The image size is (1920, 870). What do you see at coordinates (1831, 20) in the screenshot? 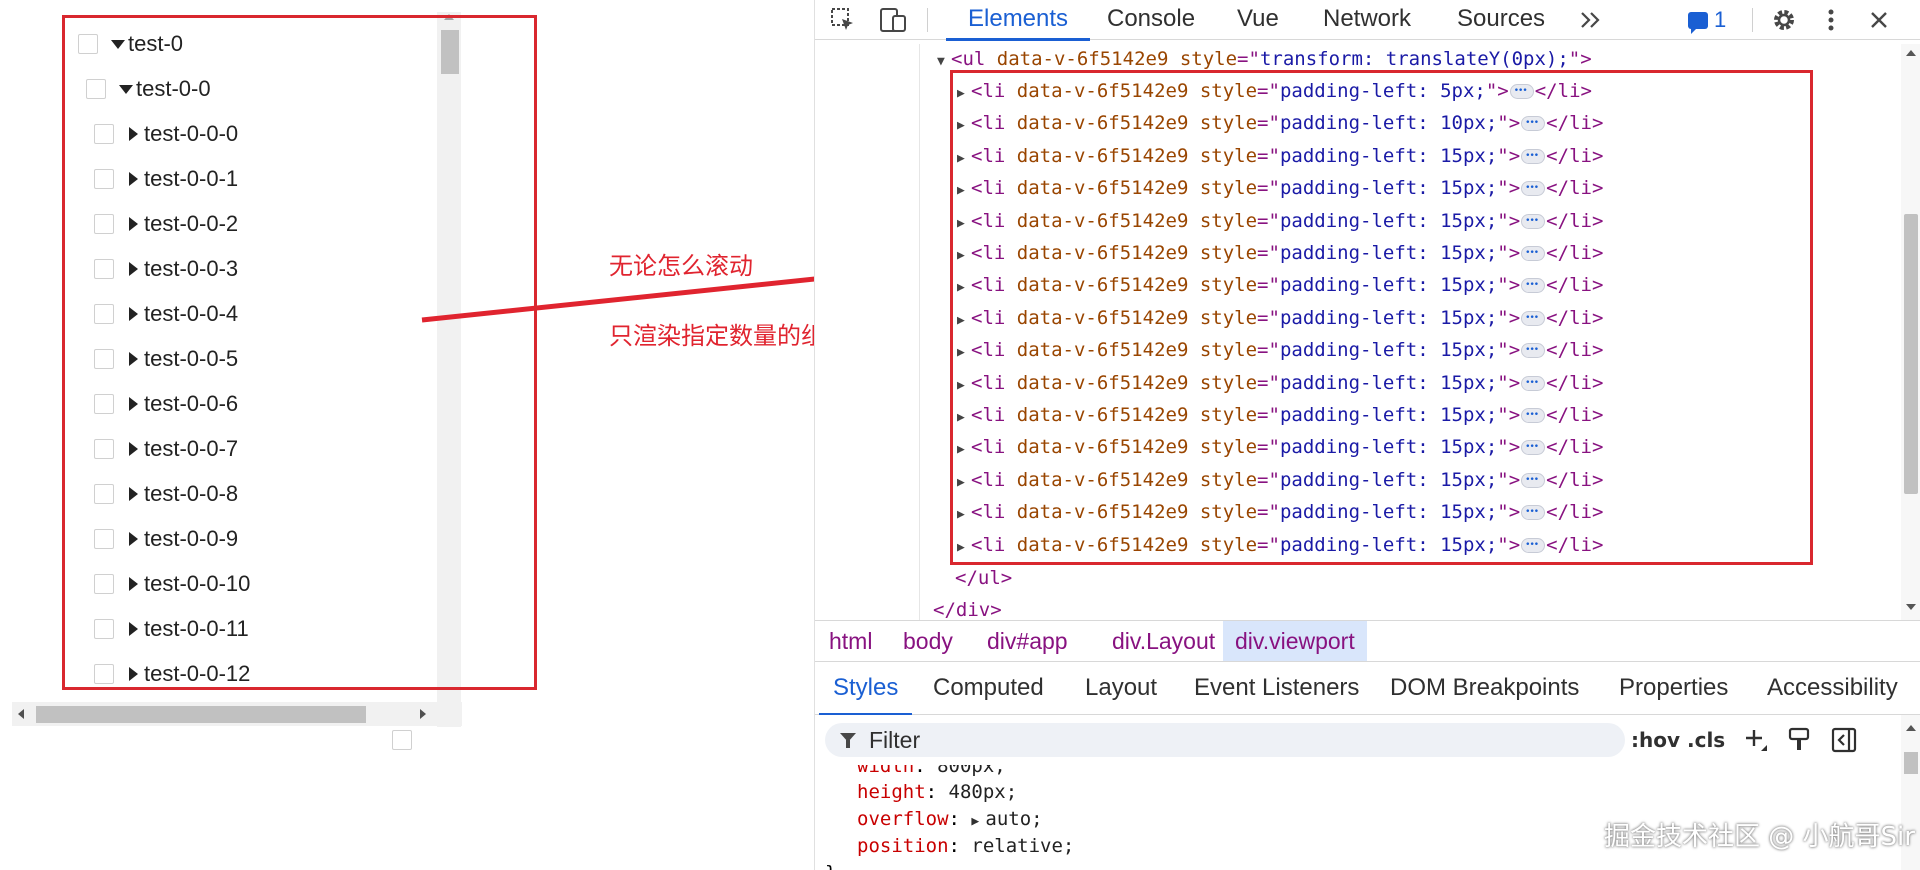
I see `more-options-icon` at bounding box center [1831, 20].